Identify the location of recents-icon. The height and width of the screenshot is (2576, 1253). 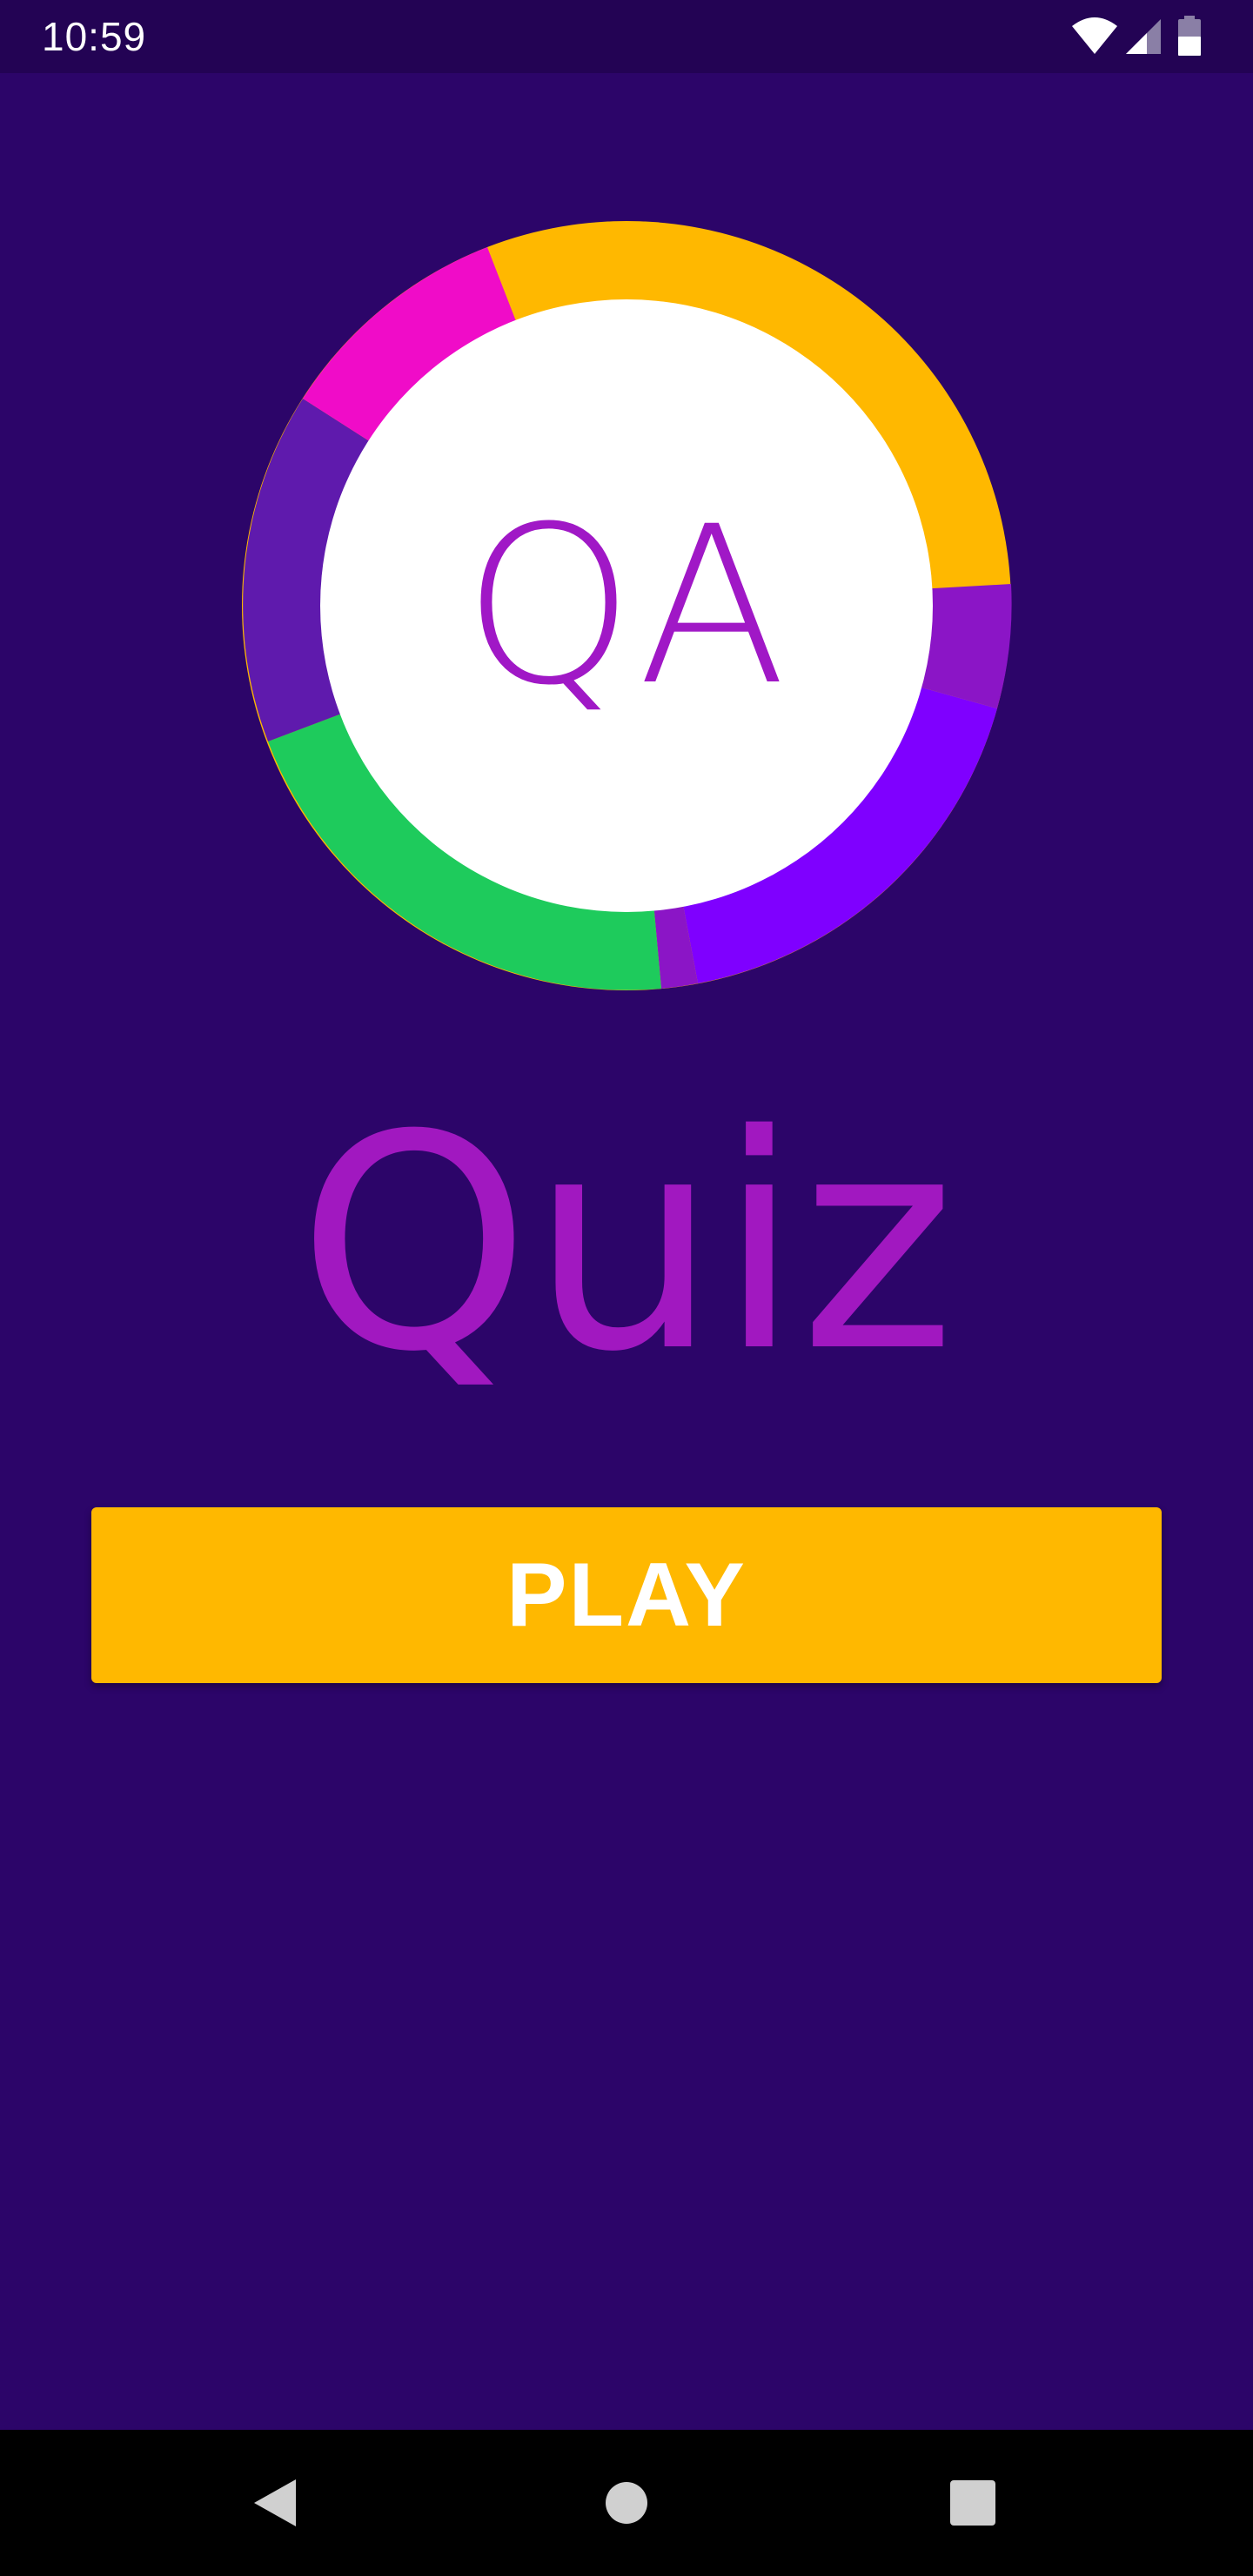
(972, 2503).